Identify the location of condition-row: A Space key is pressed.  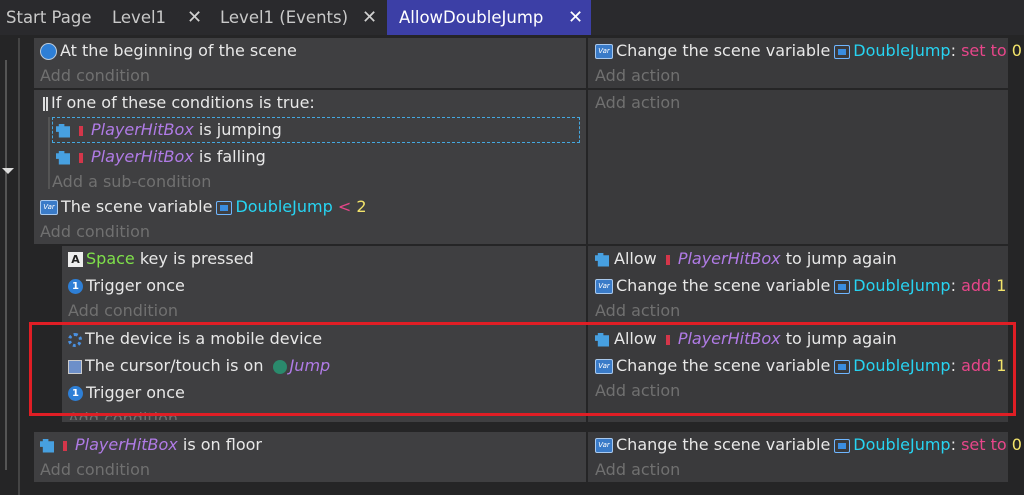
(161, 259).